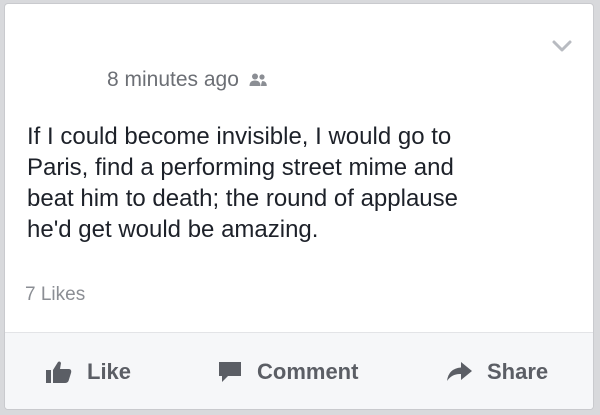 The height and width of the screenshot is (415, 600). What do you see at coordinates (562, 46) in the screenshot?
I see `chevron-down-icon` at bounding box center [562, 46].